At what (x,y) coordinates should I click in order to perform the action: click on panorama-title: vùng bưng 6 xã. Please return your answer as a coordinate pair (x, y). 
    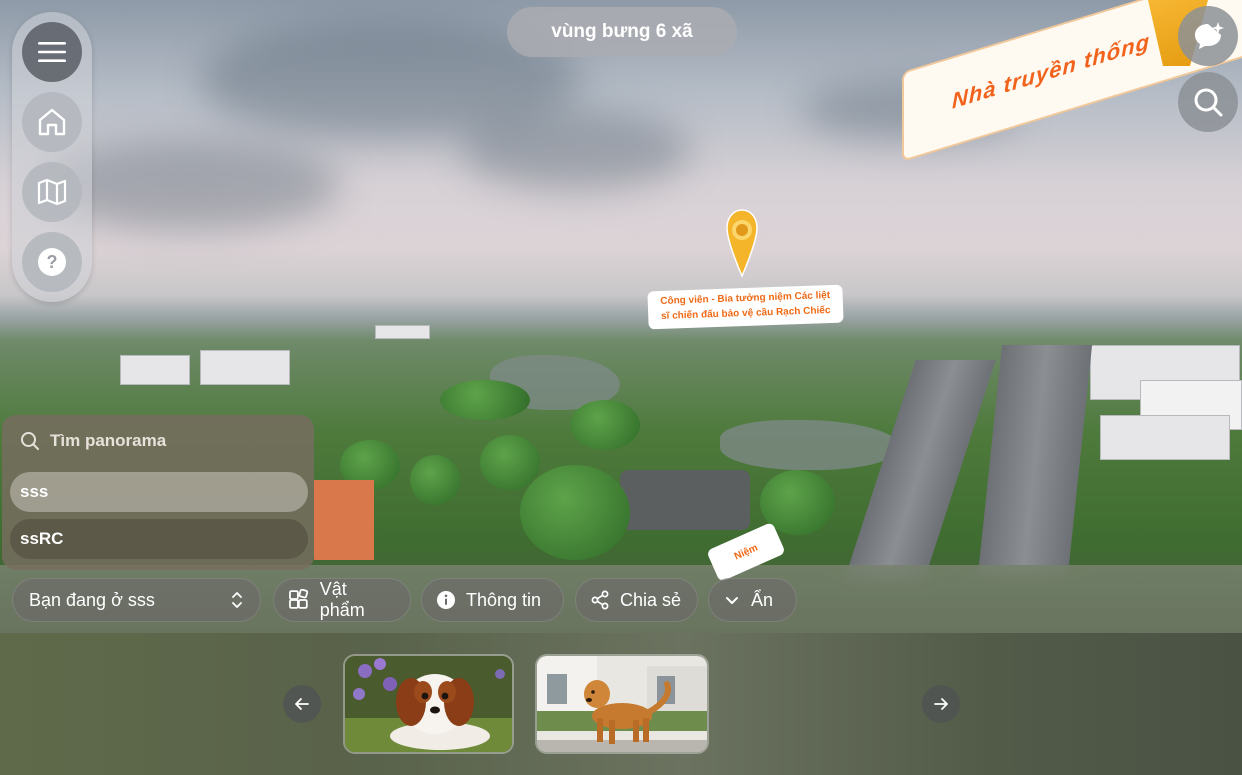
    Looking at the image, I should click on (622, 32).